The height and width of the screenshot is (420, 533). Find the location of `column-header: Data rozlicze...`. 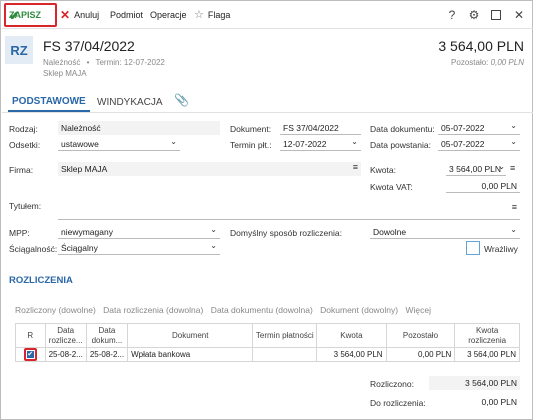

column-header: Data rozlicze... is located at coordinates (65, 335).